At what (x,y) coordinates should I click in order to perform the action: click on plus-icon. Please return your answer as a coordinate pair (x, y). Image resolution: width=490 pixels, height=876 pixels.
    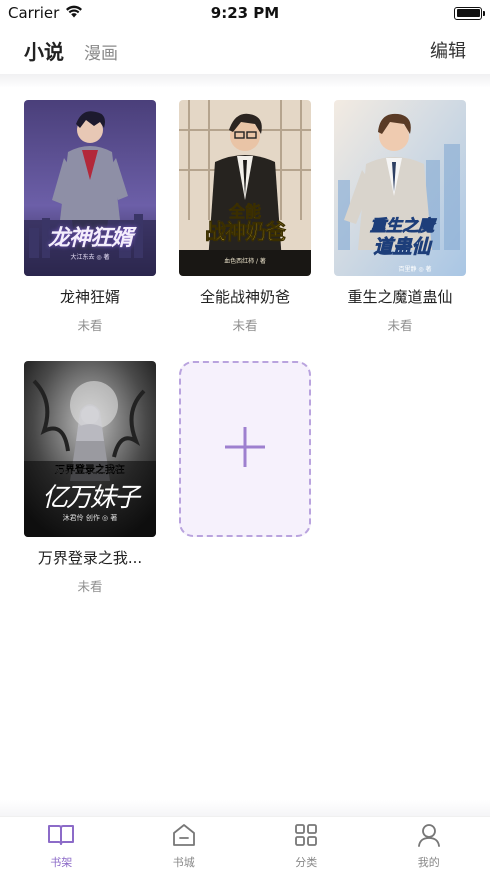
    Looking at the image, I should click on (245, 449).